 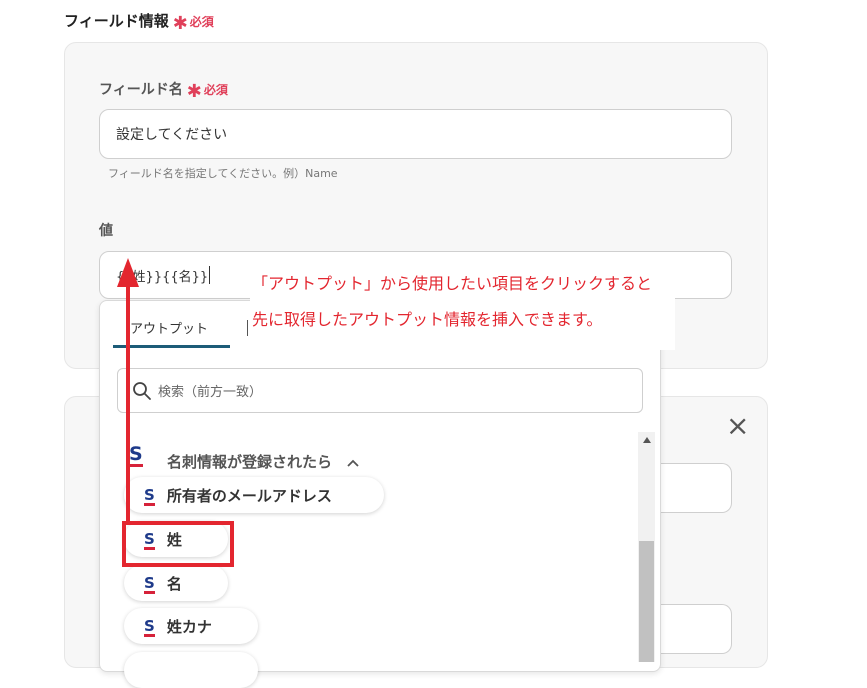 I want to click on item-label: 名, so click(x=174, y=583).